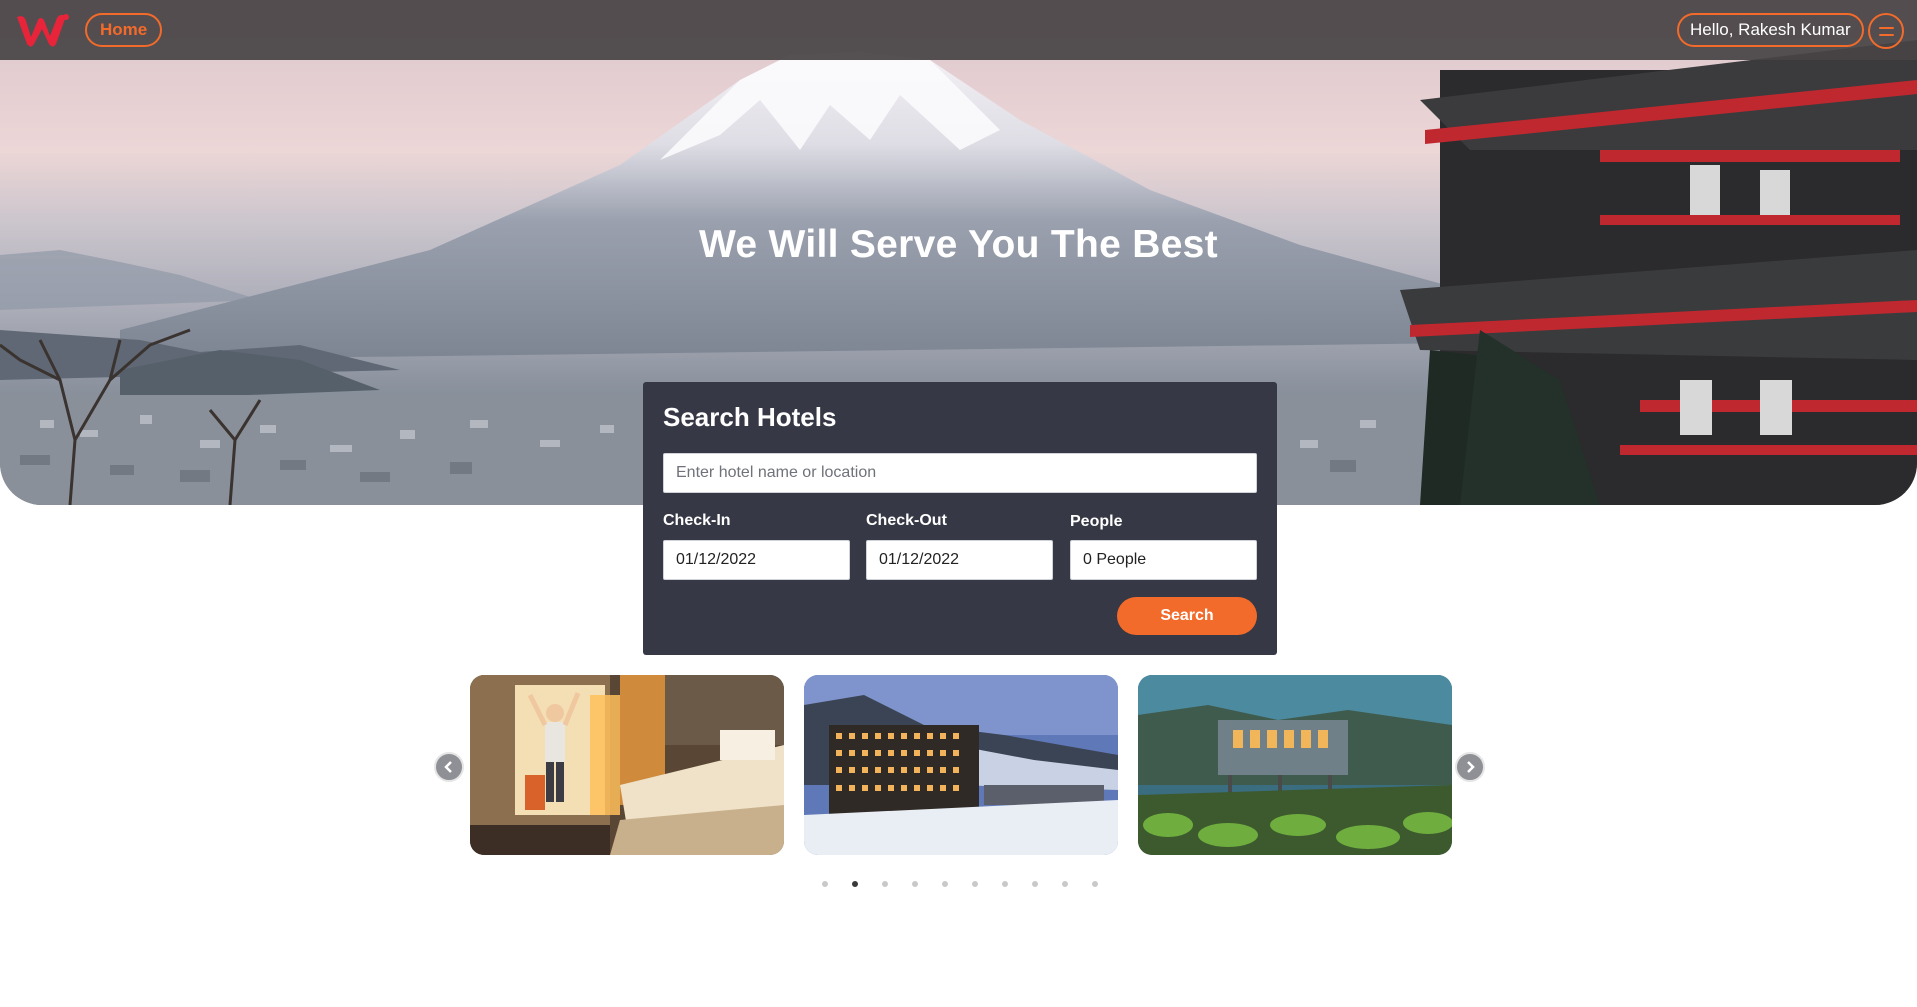 The image size is (1917, 1007). Describe the element at coordinates (1470, 767) in the screenshot. I see `chevron-right-icon` at that location.